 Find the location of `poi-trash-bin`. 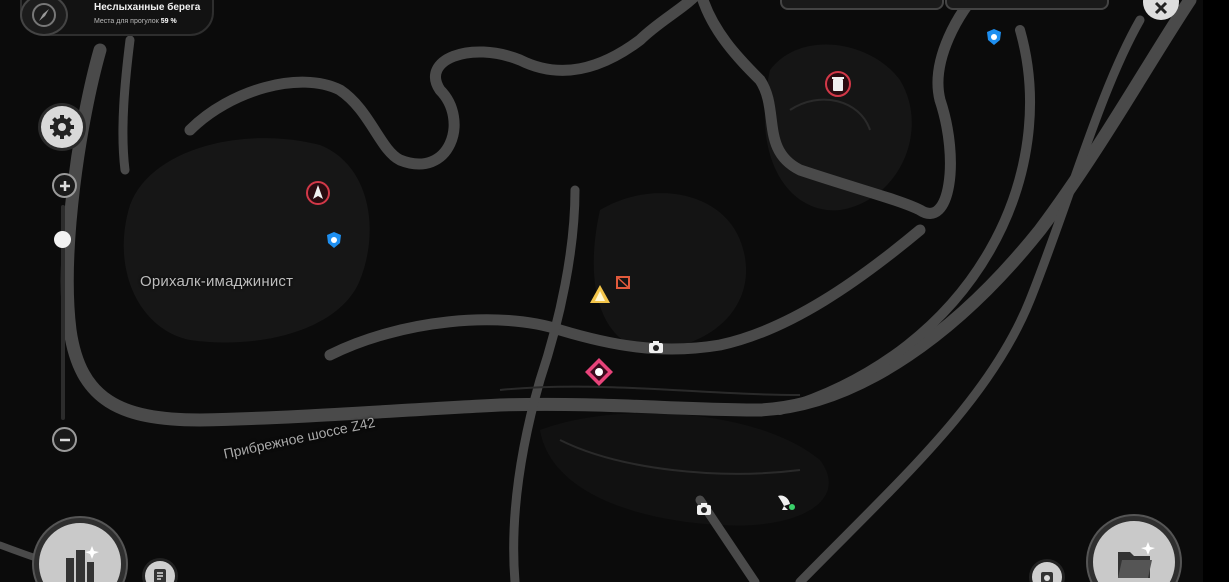

poi-trash-bin is located at coordinates (838, 84).